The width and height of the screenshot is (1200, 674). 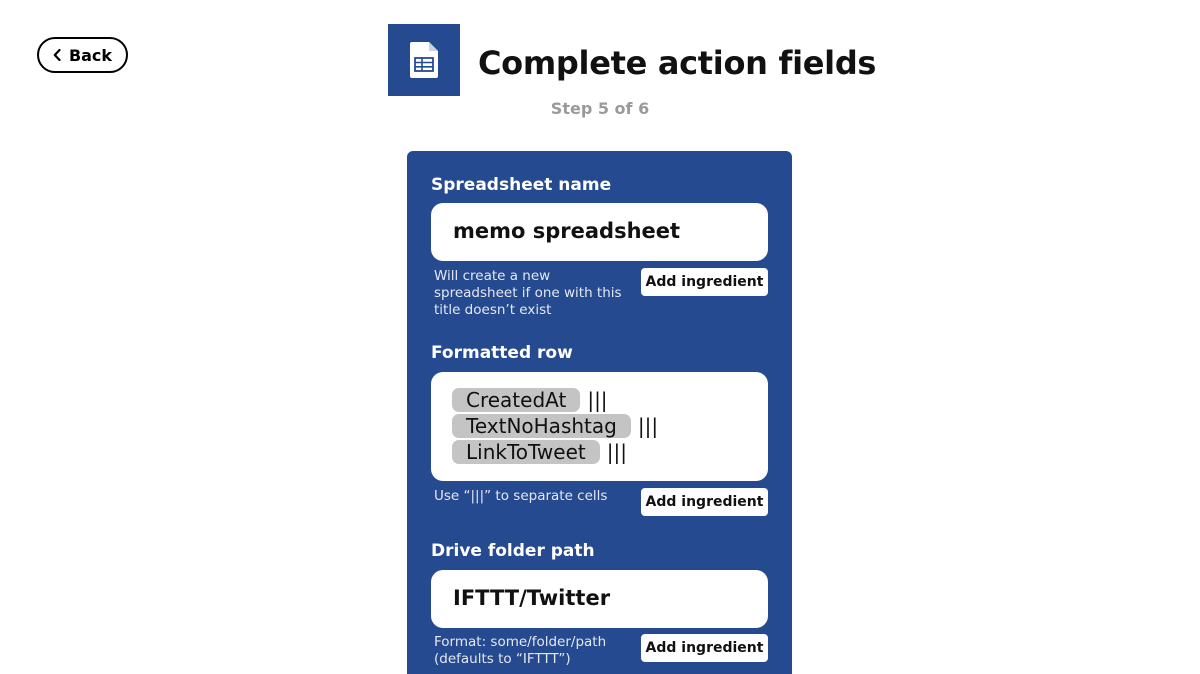 I want to click on drive-folder-path-label: Drive folder path, so click(x=513, y=551).